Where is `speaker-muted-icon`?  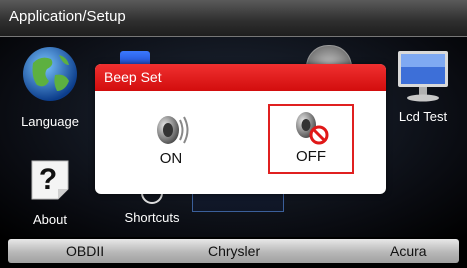
speaker-muted-icon is located at coordinates (312, 128).